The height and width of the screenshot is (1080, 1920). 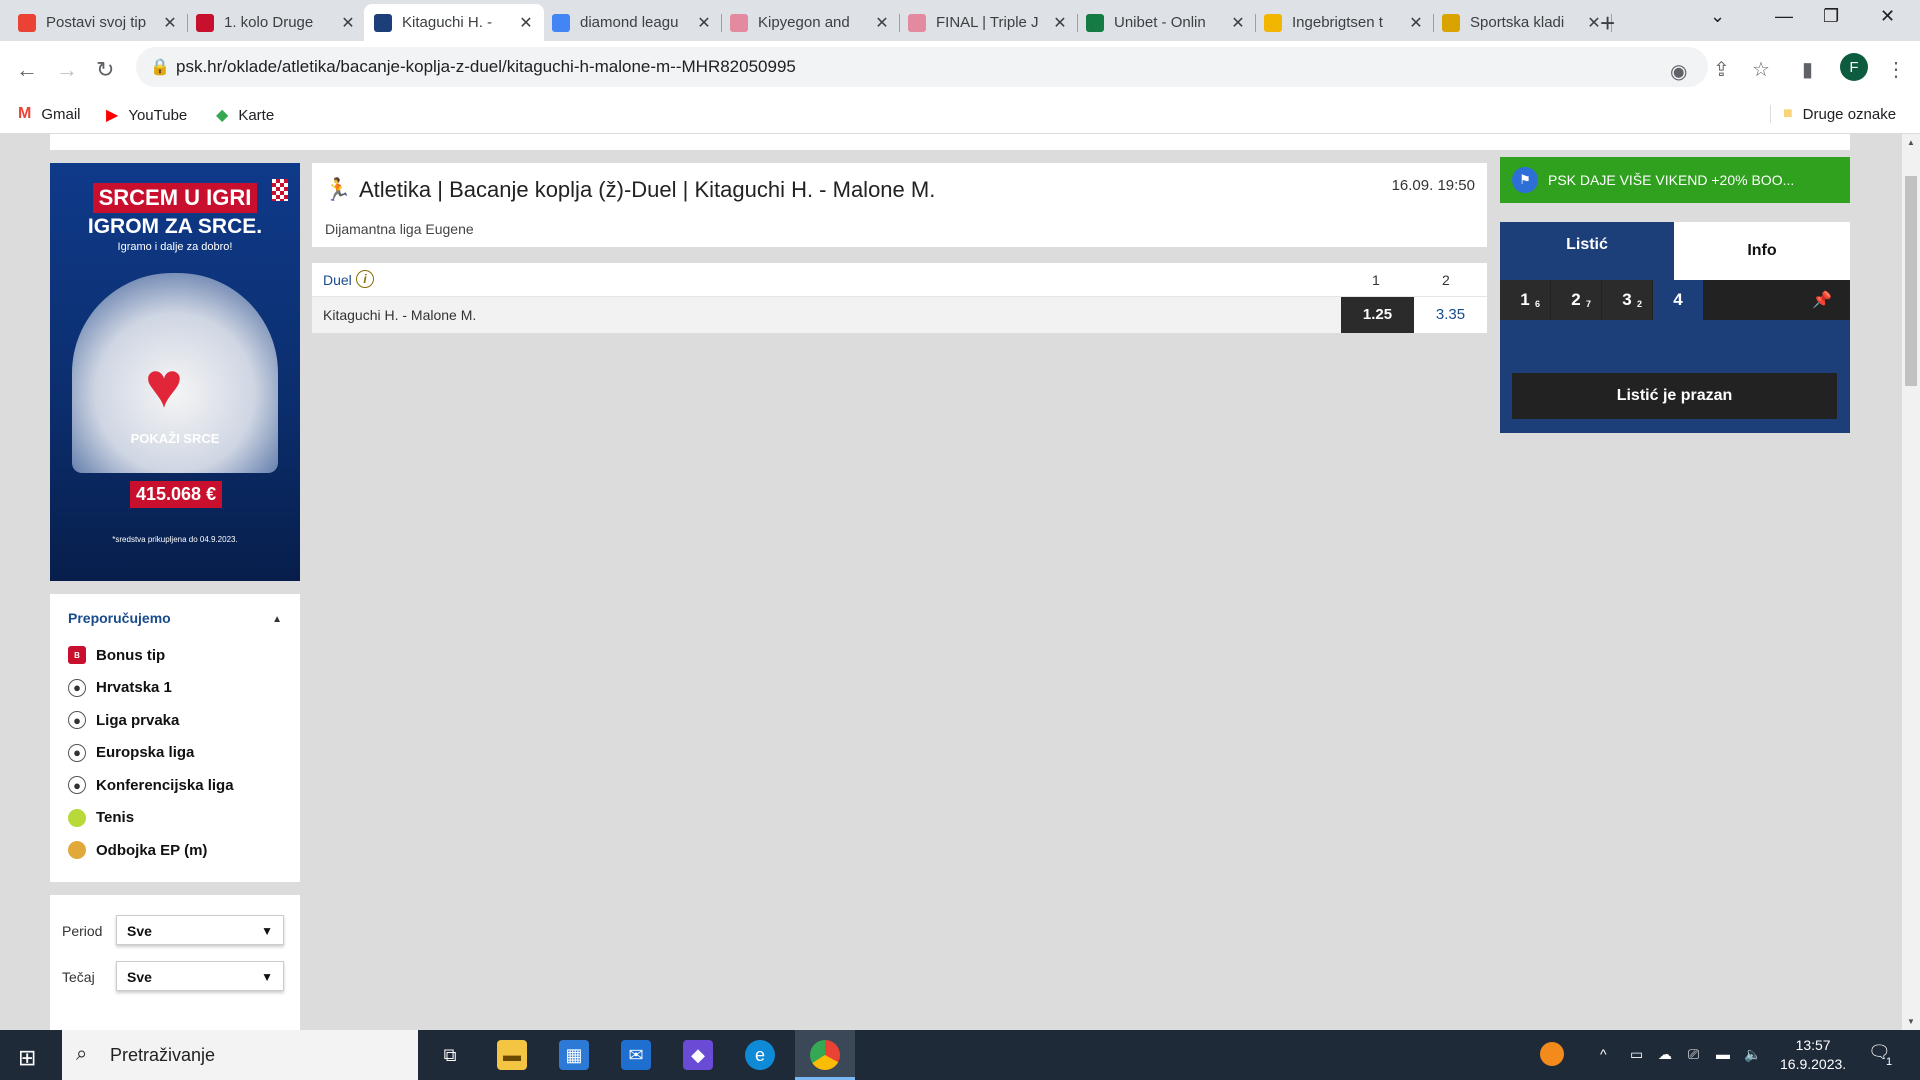 What do you see at coordinates (400, 315) in the screenshot?
I see `match-name: Kitaguchi H. - Malone M.` at bounding box center [400, 315].